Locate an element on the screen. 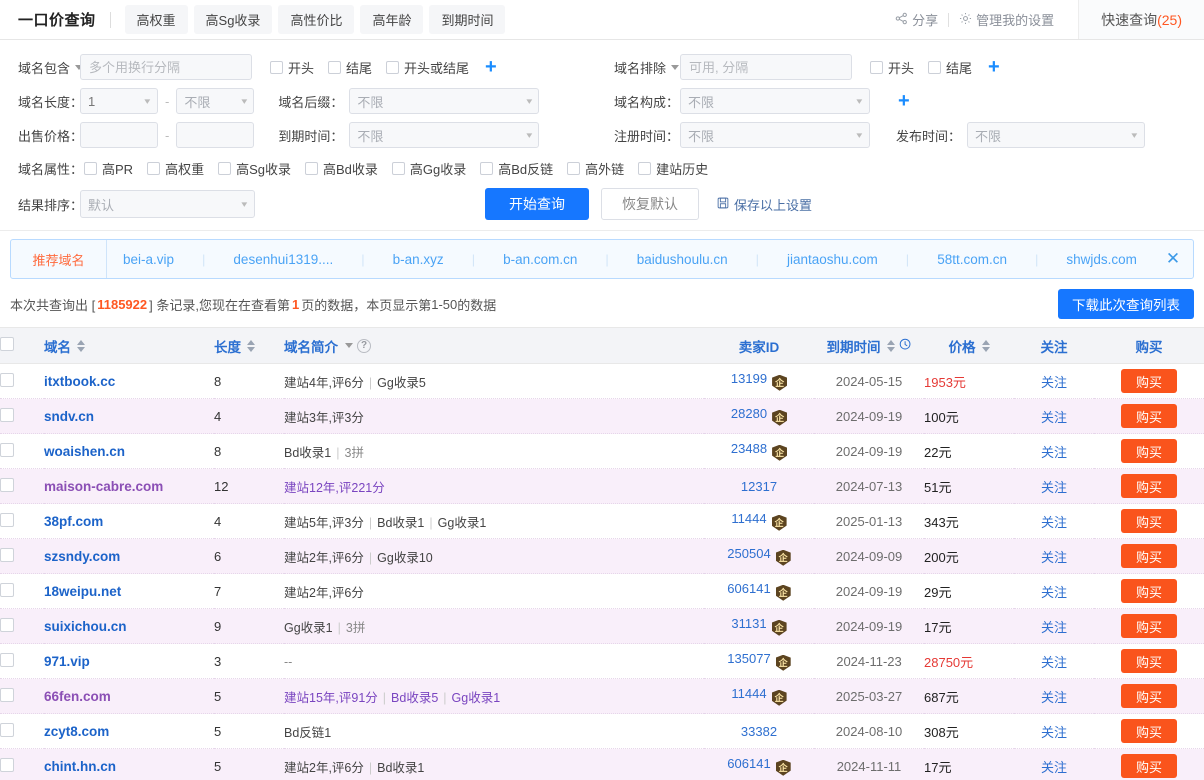  domain-link: zcyt8.com is located at coordinates (76, 731).